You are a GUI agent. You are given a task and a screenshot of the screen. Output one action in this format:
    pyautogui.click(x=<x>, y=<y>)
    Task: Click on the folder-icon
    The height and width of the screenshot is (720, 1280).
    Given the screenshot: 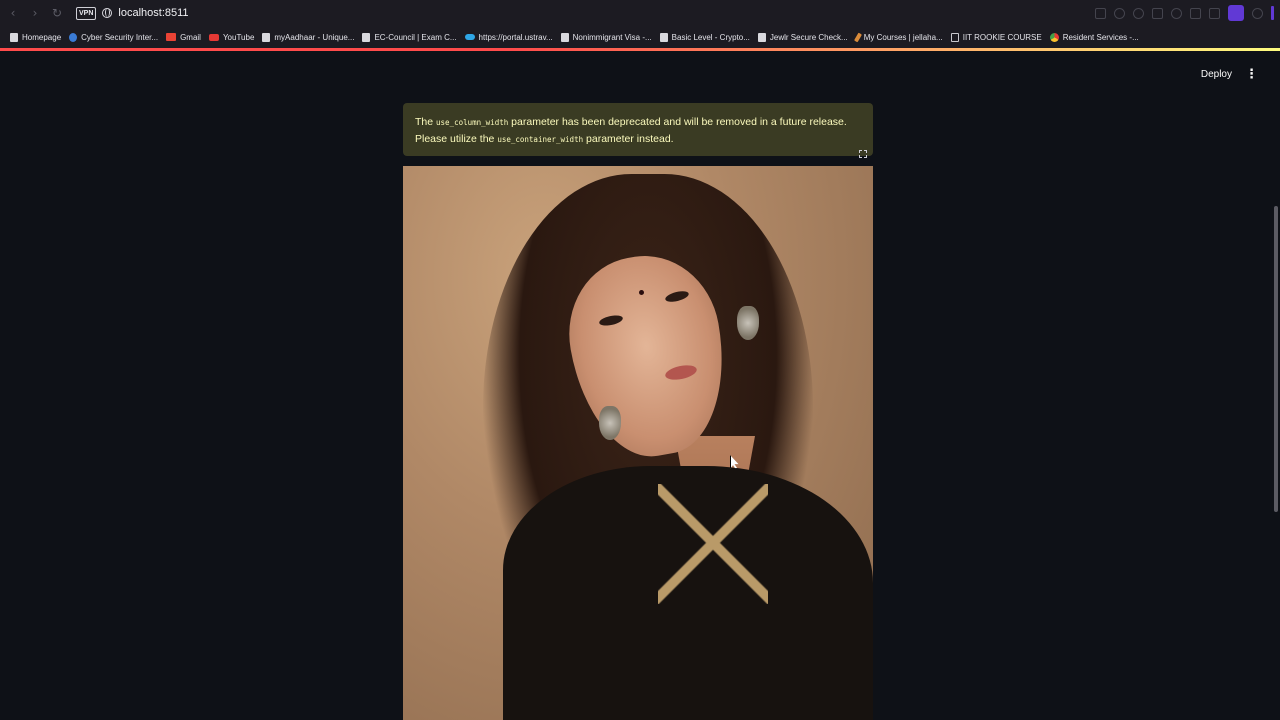 What is the action you would take?
    pyautogui.click(x=954, y=37)
    